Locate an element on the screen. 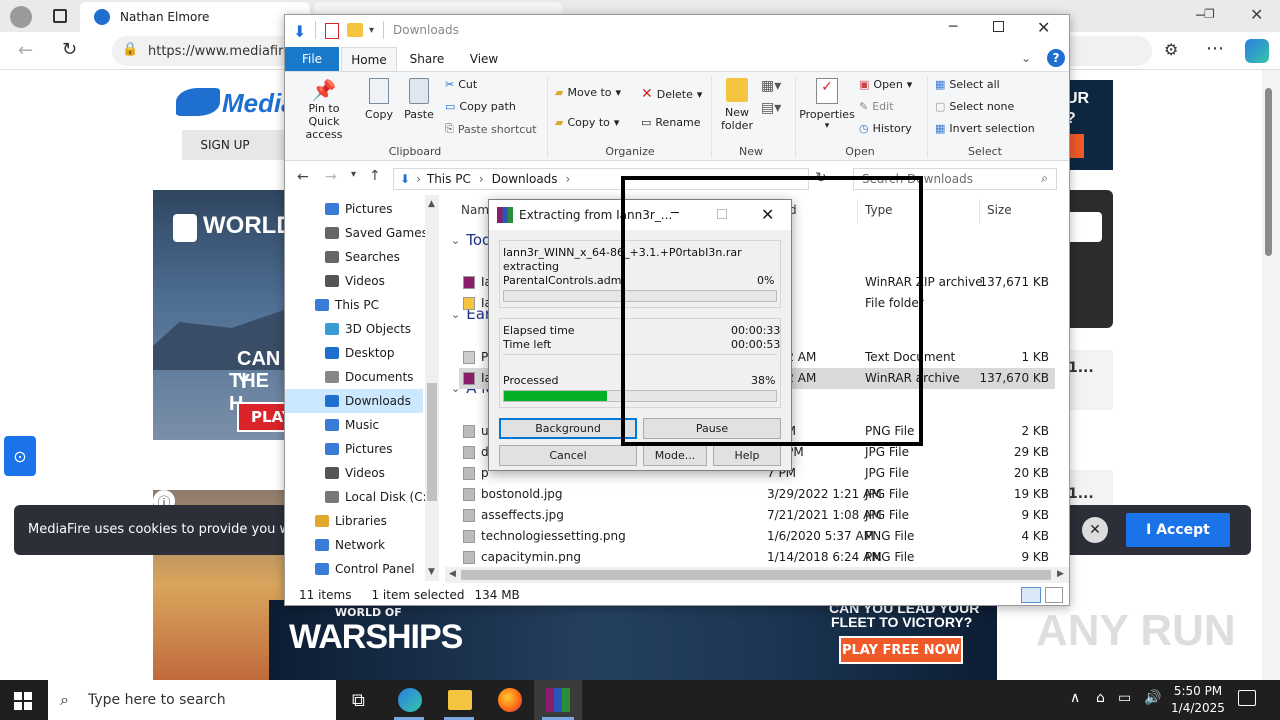 The width and height of the screenshot is (1280, 720). explorer-maximize-icon is located at coordinates (998, 26).